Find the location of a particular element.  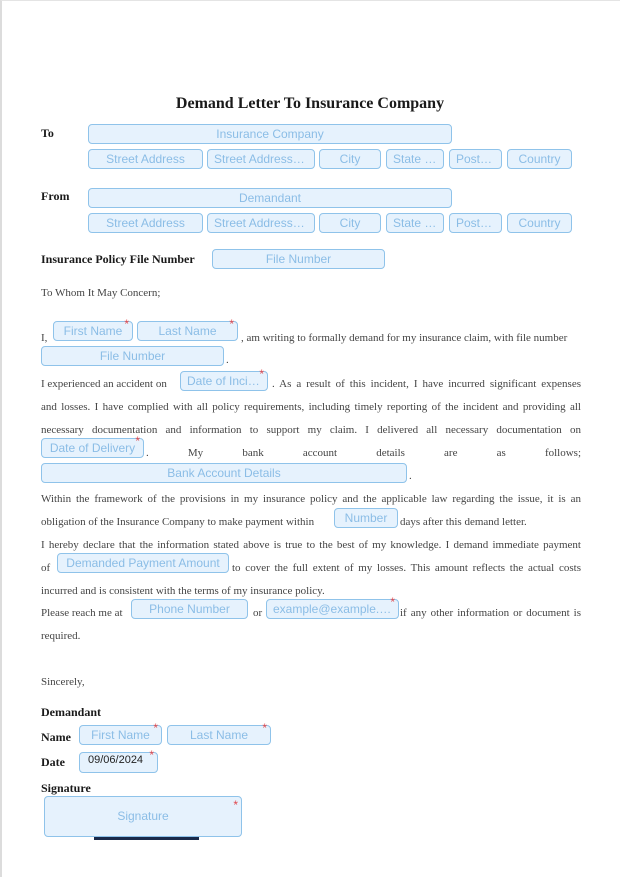

demandant-heading: Demandant is located at coordinates (71, 712).